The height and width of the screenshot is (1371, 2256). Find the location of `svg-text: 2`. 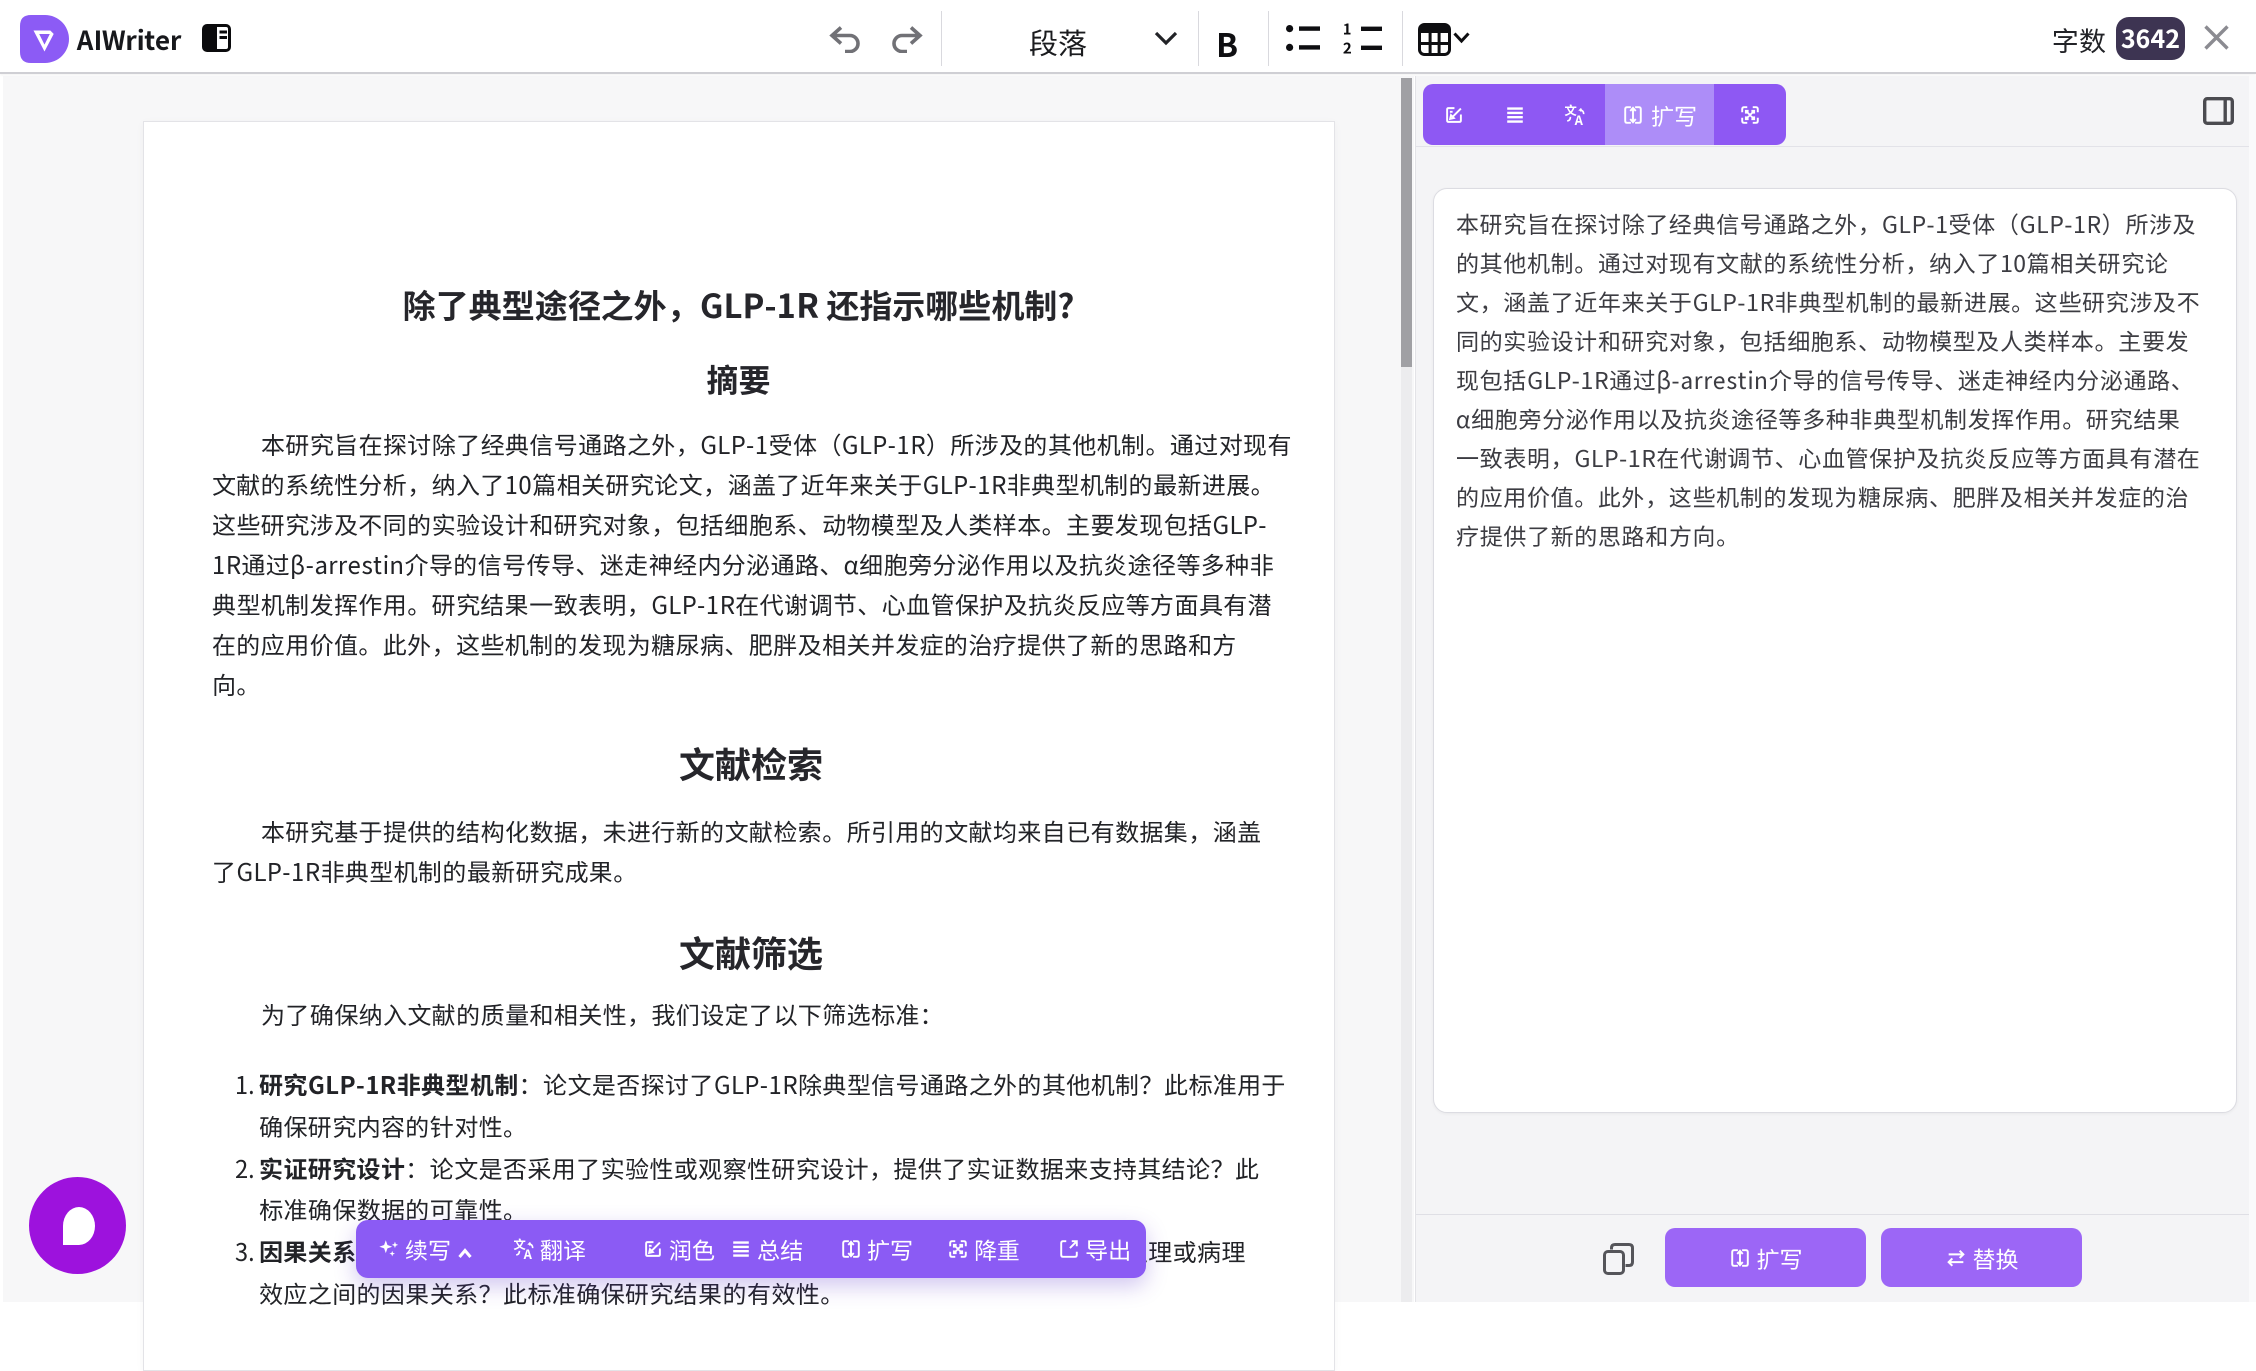

svg-text: 2 is located at coordinates (1347, 47).